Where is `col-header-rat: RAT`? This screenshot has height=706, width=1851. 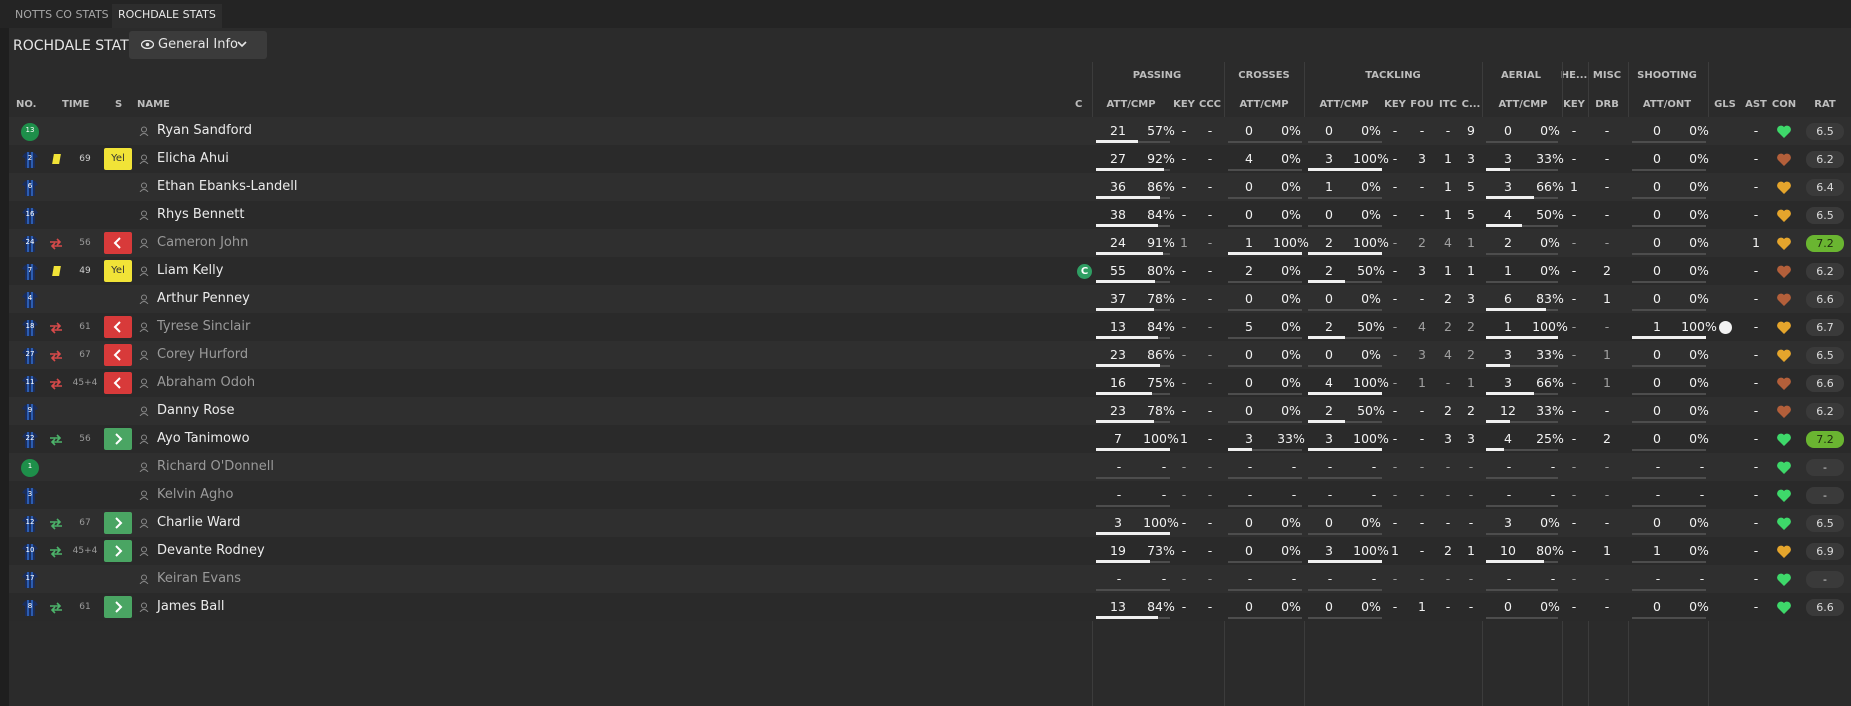 col-header-rat: RAT is located at coordinates (1824, 104).